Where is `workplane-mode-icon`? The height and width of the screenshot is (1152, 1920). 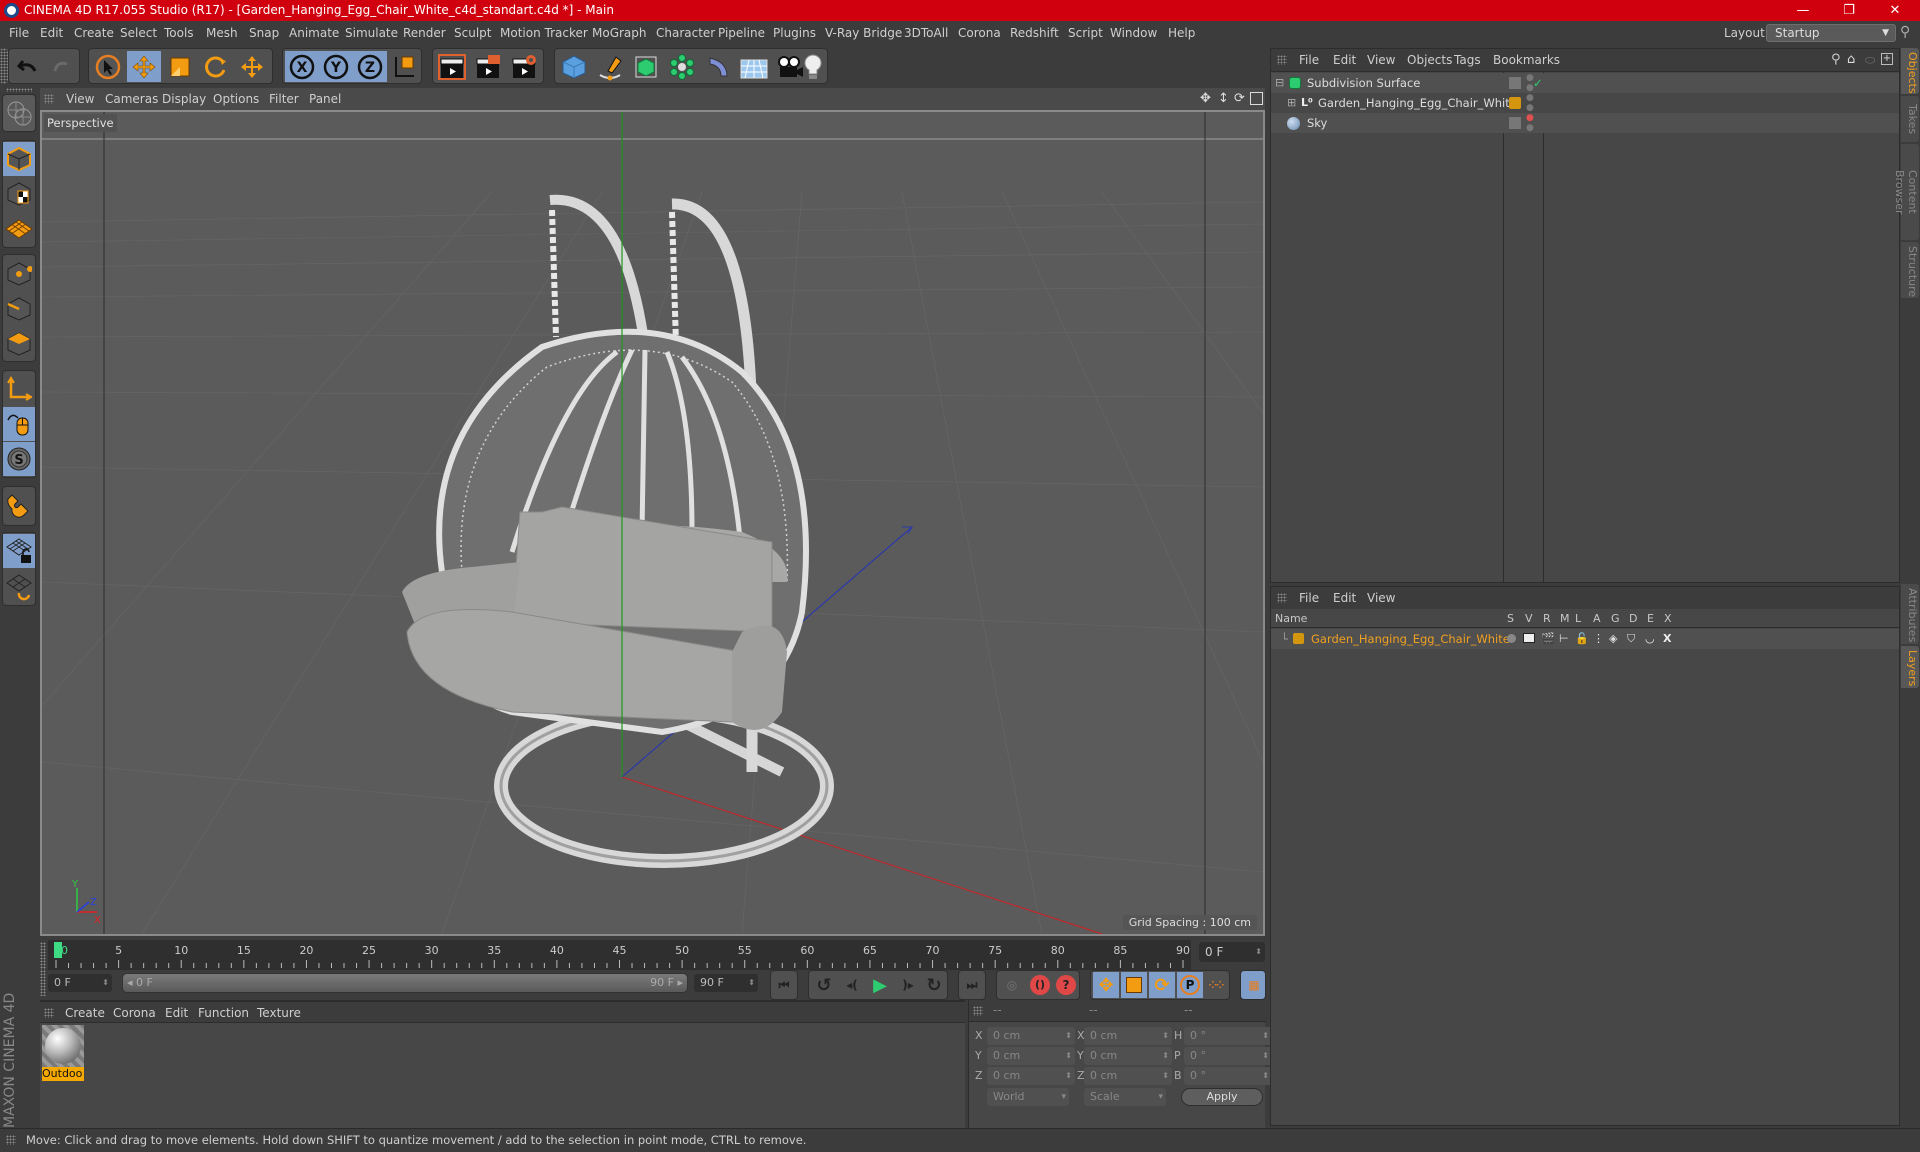 workplane-mode-icon is located at coordinates (19, 229).